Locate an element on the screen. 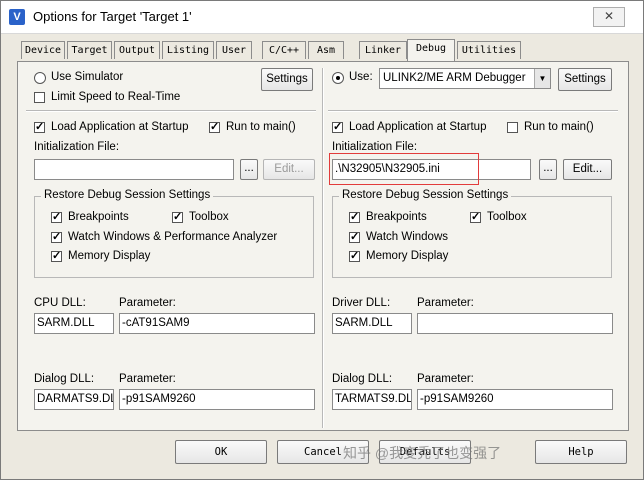 Image resolution: width=644 pixels, height=480 pixels. tab-asm: Asm is located at coordinates (326, 50).